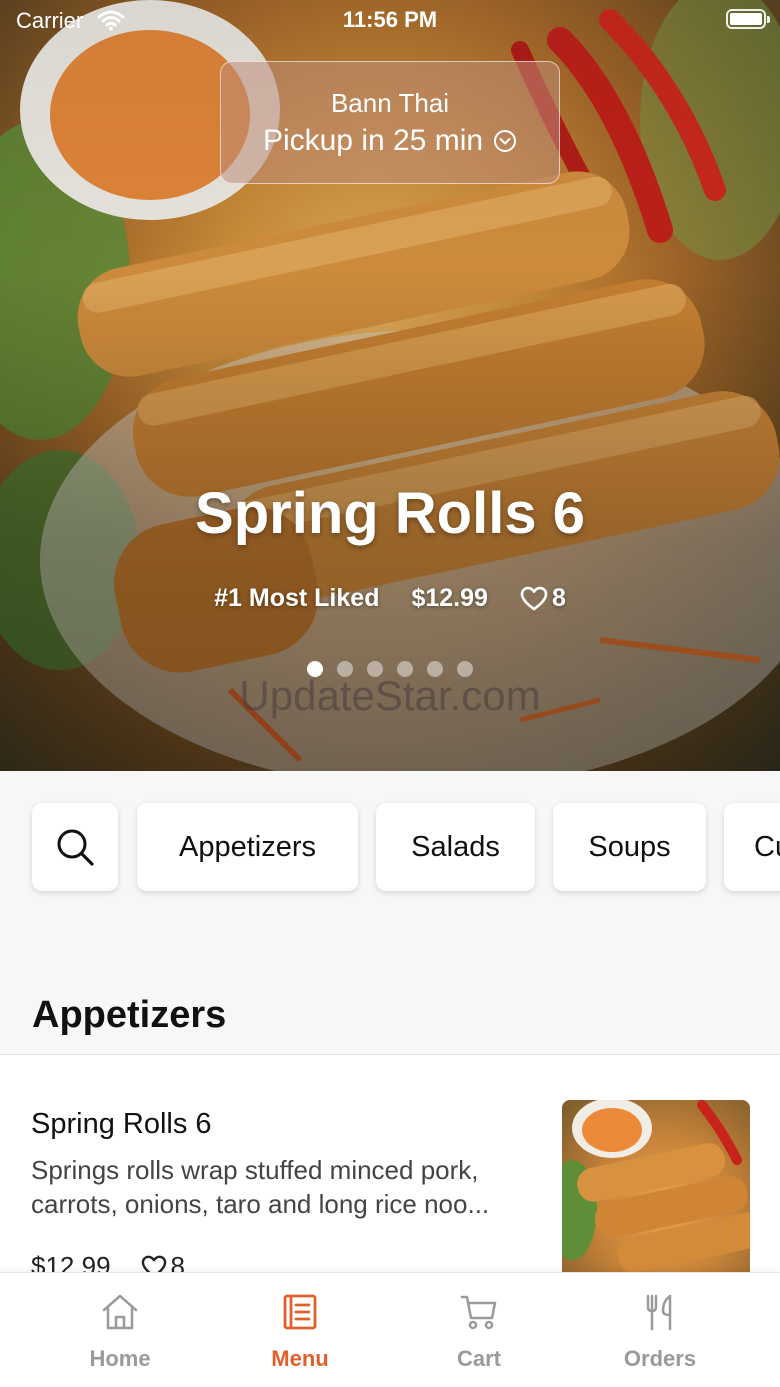  Describe the element at coordinates (121, 1124) in the screenshot. I see `menu-item-name: Spring Rolls 6` at that location.